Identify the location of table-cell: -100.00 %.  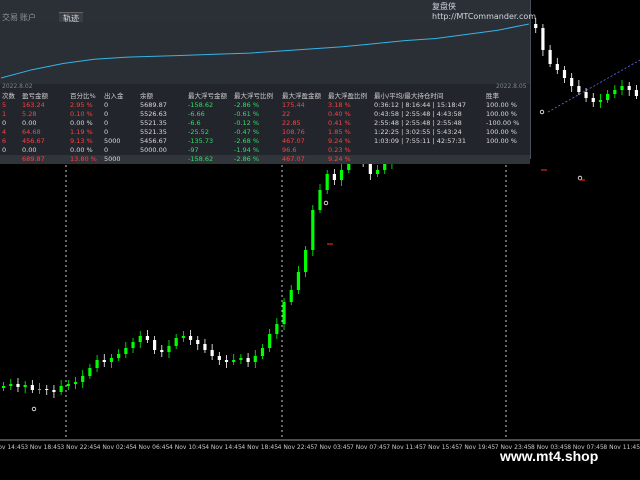
(503, 123).